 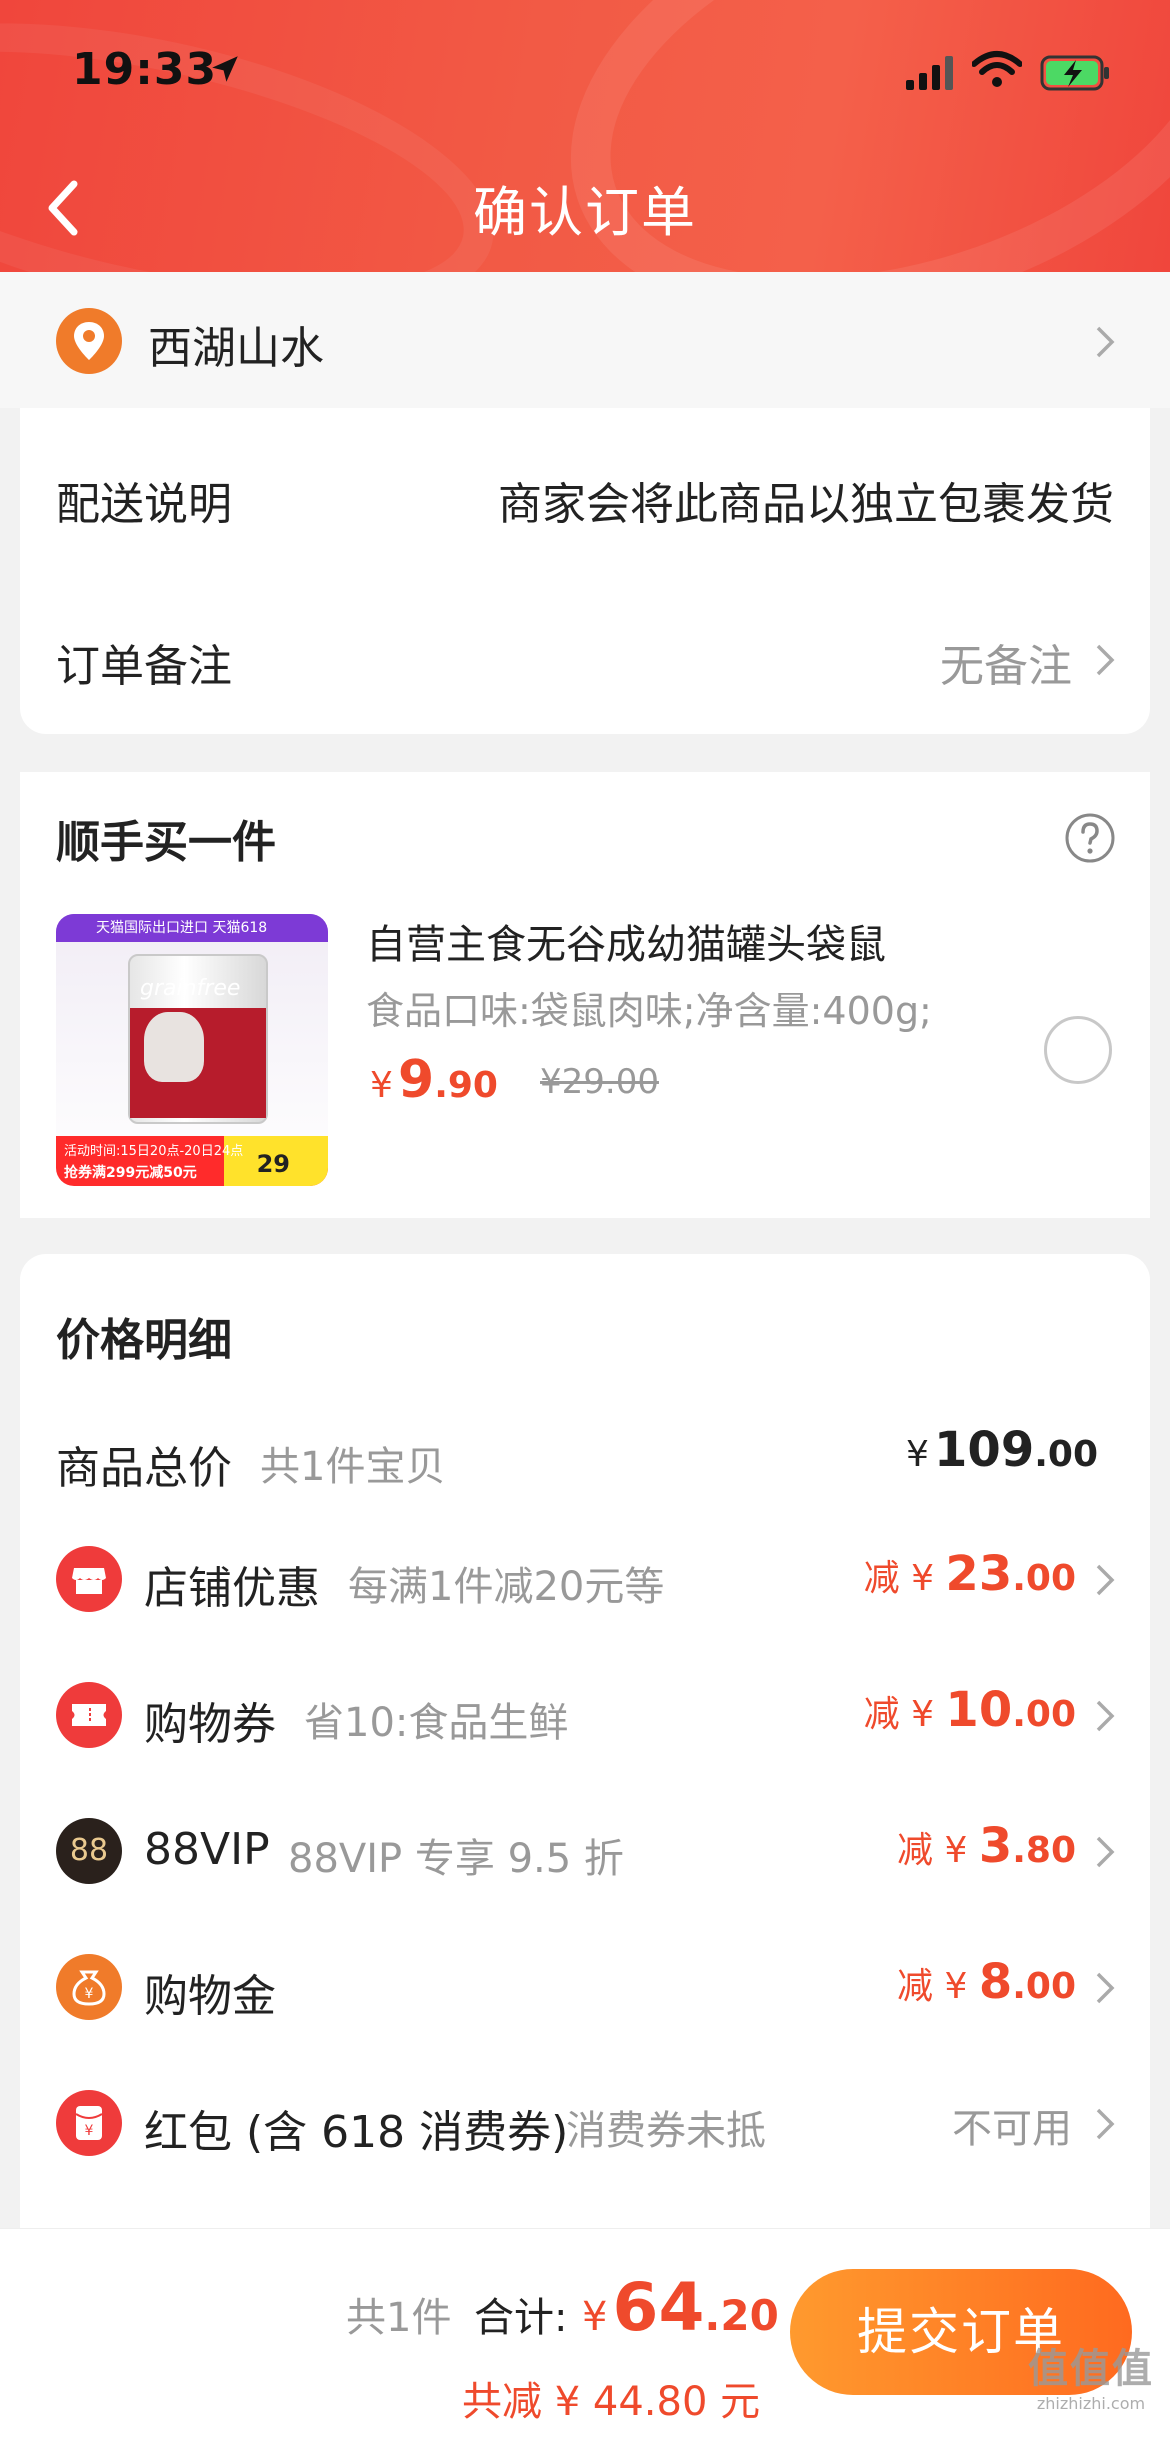 What do you see at coordinates (626, 941) in the screenshot?
I see `product-title: 自营主食无谷成幼猫罐头袋鼠` at bounding box center [626, 941].